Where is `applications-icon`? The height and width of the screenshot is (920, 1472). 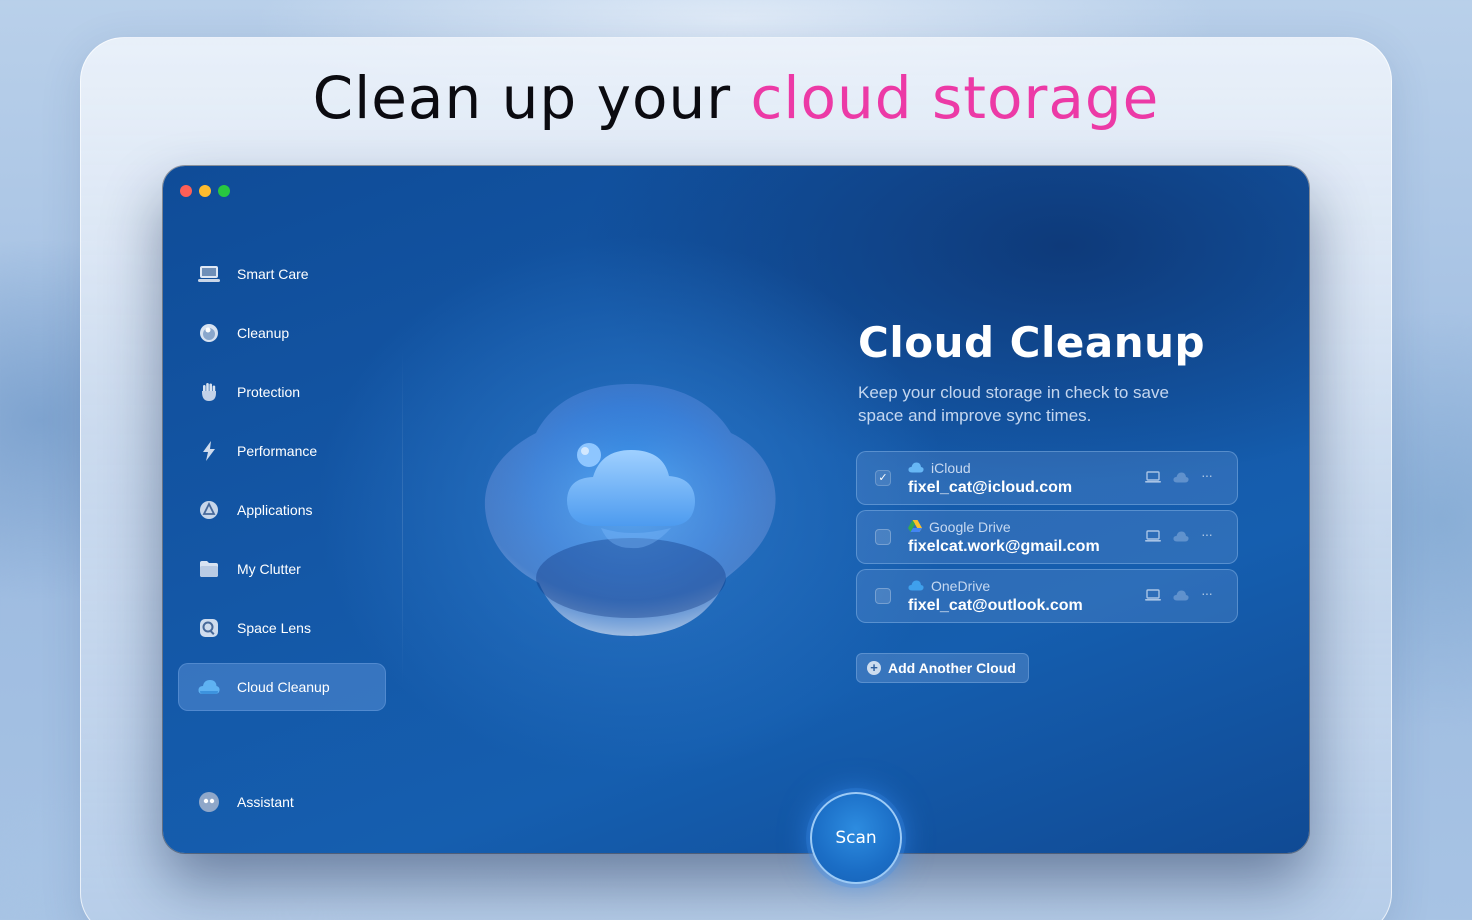
applications-icon is located at coordinates (209, 510).